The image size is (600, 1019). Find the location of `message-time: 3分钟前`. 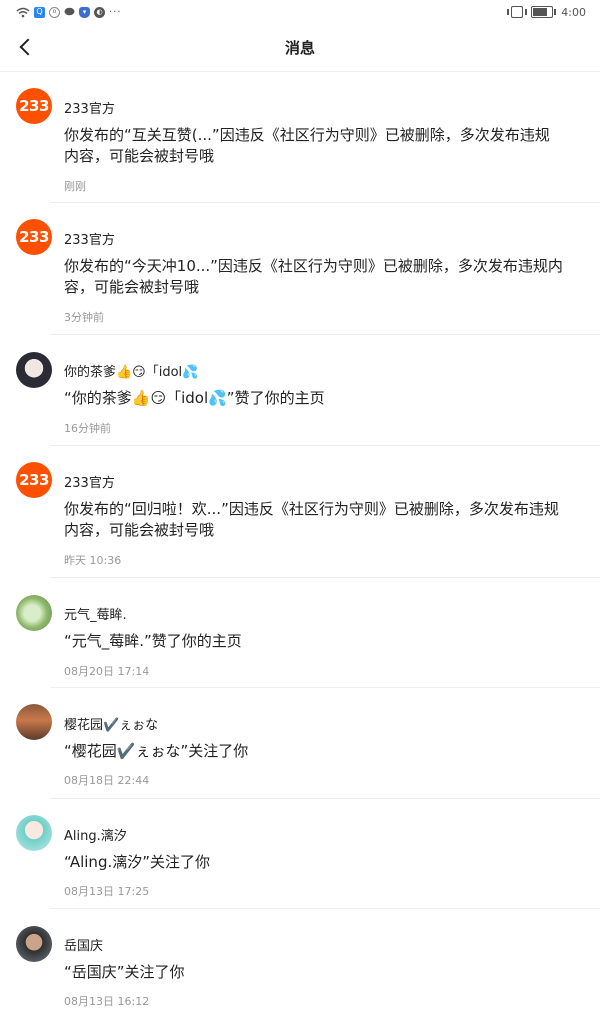

message-time: 3分钟前 is located at coordinates (84, 317).